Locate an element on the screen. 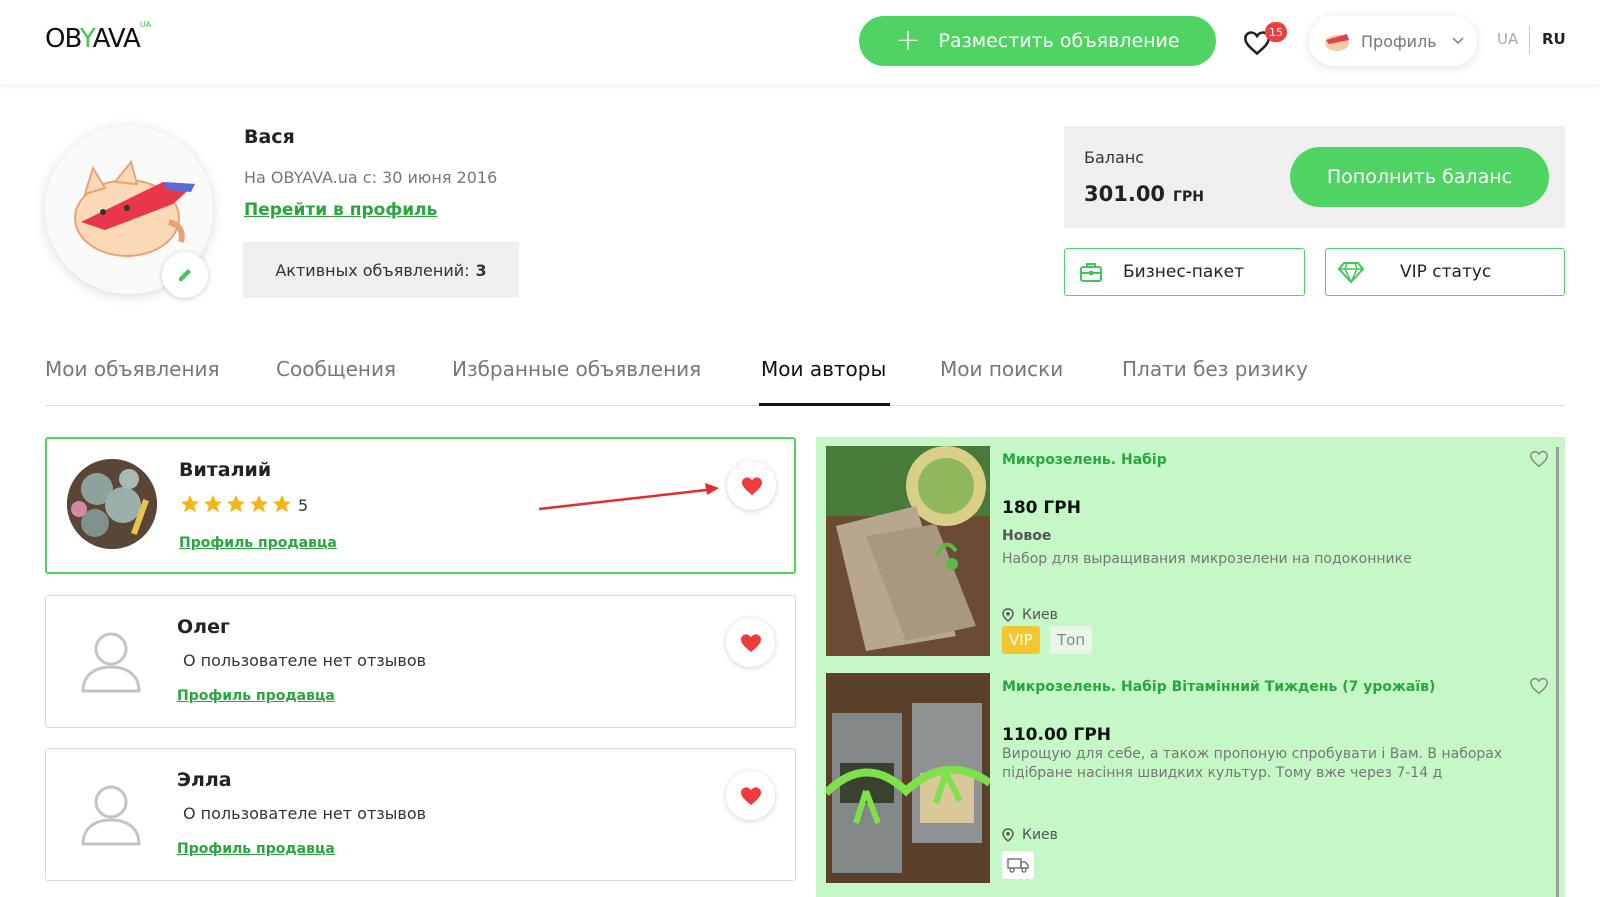 The height and width of the screenshot is (897, 1600). lang-ru-link: RU is located at coordinates (1554, 39).